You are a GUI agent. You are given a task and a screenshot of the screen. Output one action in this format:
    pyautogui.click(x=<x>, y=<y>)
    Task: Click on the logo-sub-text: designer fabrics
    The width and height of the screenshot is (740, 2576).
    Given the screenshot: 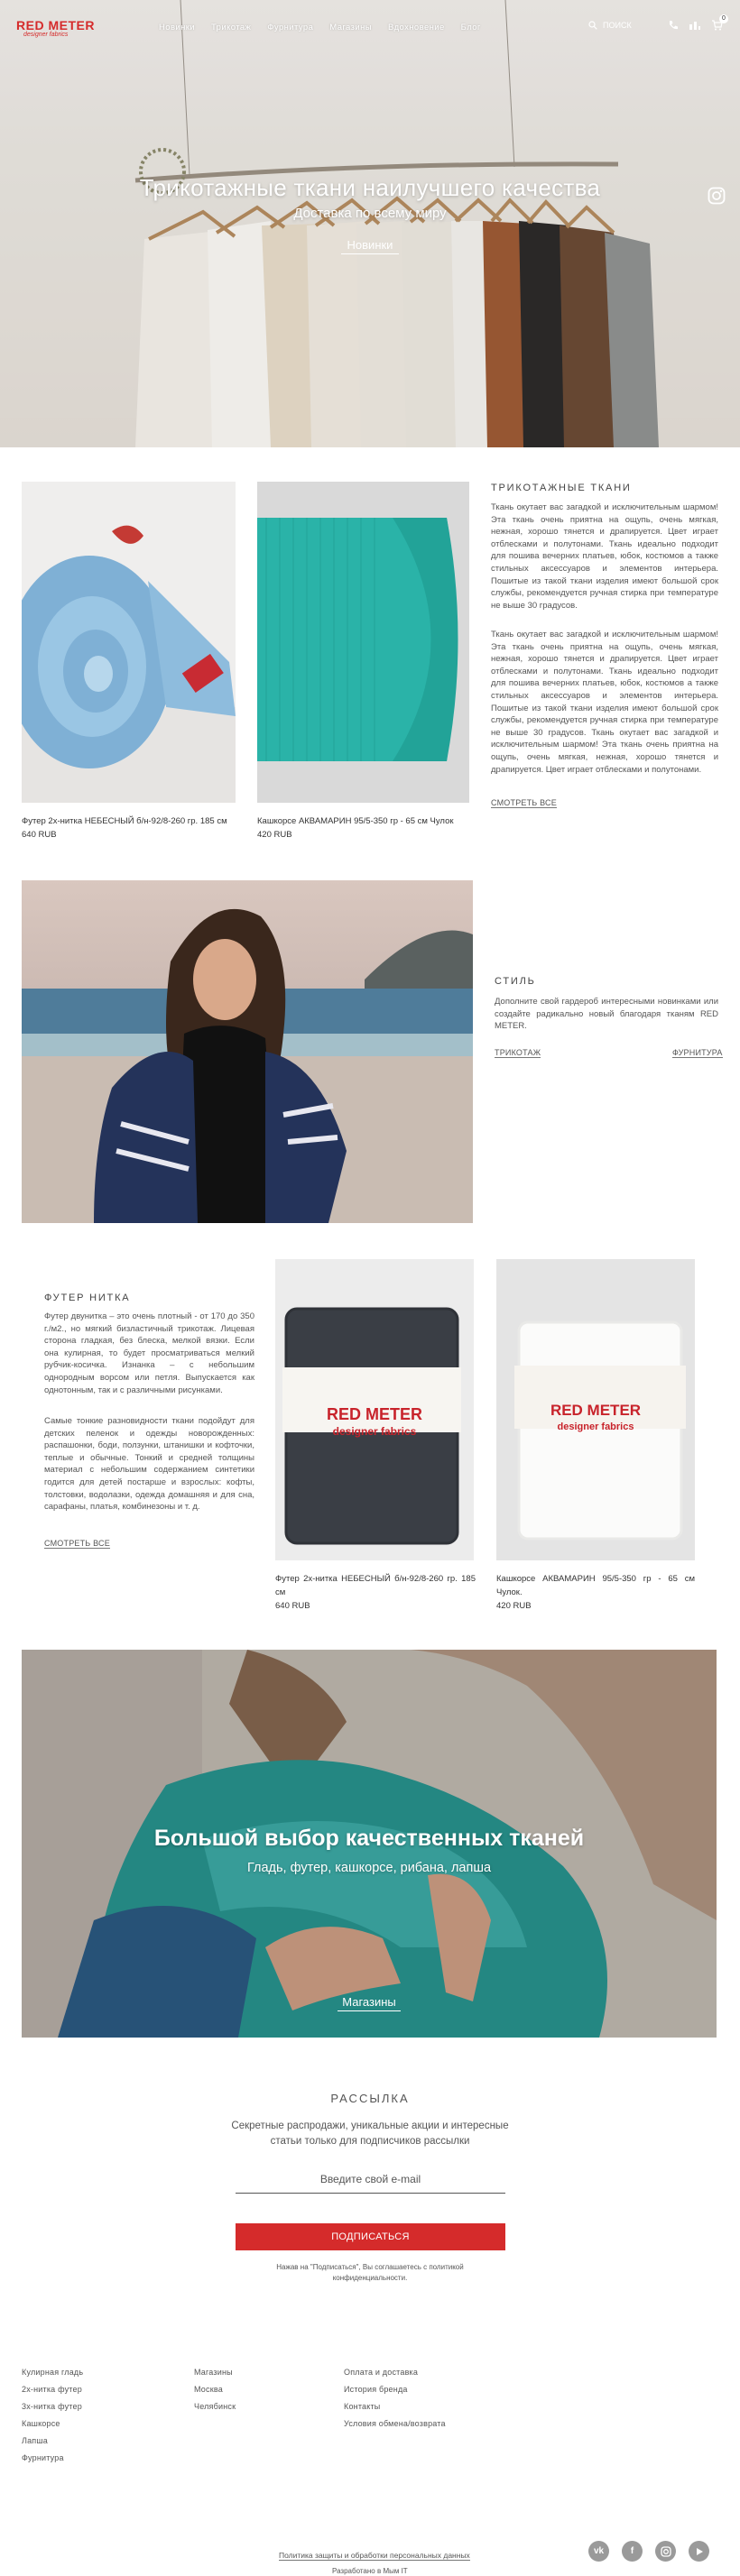 What is the action you would take?
    pyautogui.click(x=46, y=35)
    